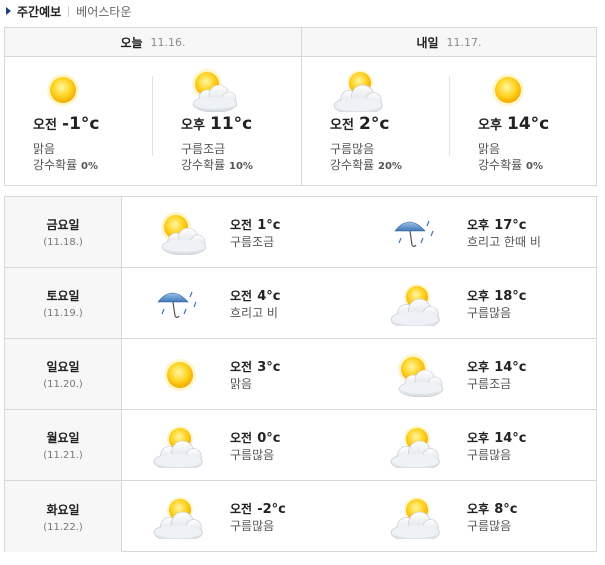  Describe the element at coordinates (63, 509) in the screenshot. I see `day-name: 화요일` at that location.